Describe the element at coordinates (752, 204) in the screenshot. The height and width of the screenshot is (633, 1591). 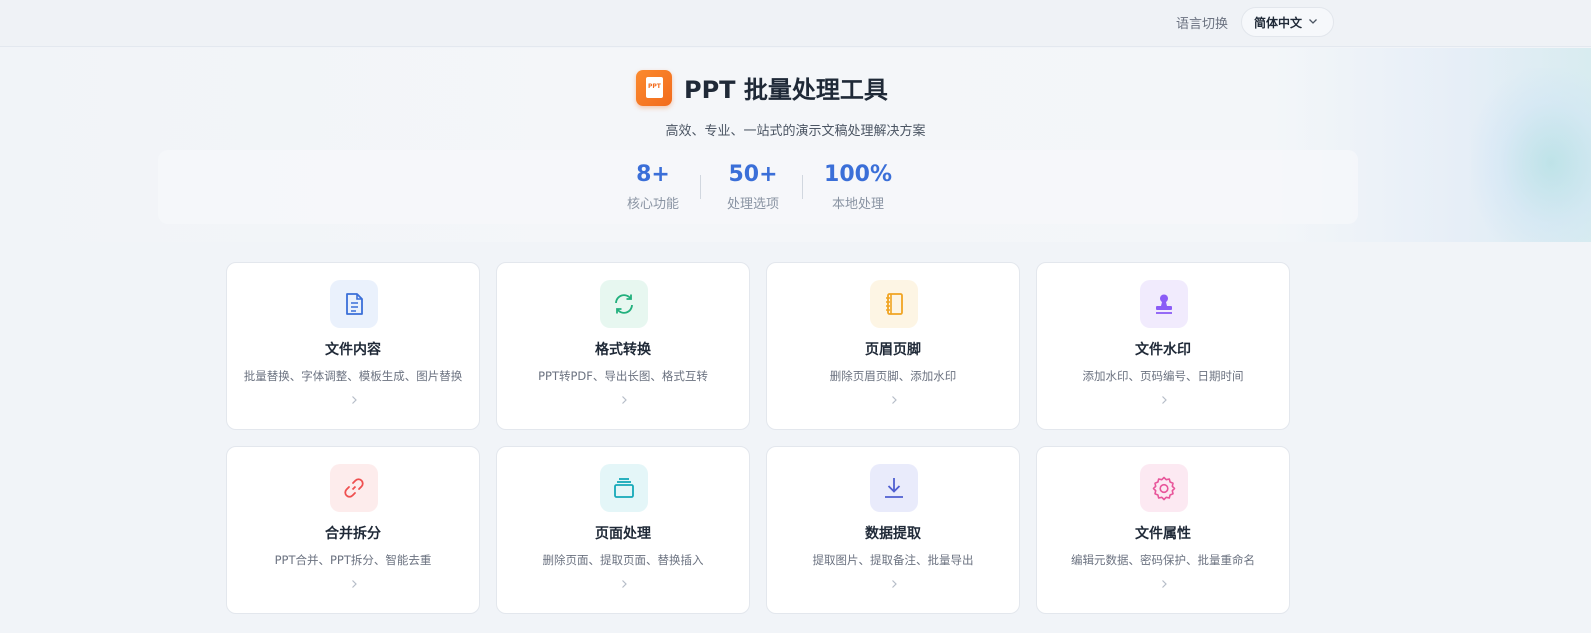
I see `stat-label: 处理选项` at that location.